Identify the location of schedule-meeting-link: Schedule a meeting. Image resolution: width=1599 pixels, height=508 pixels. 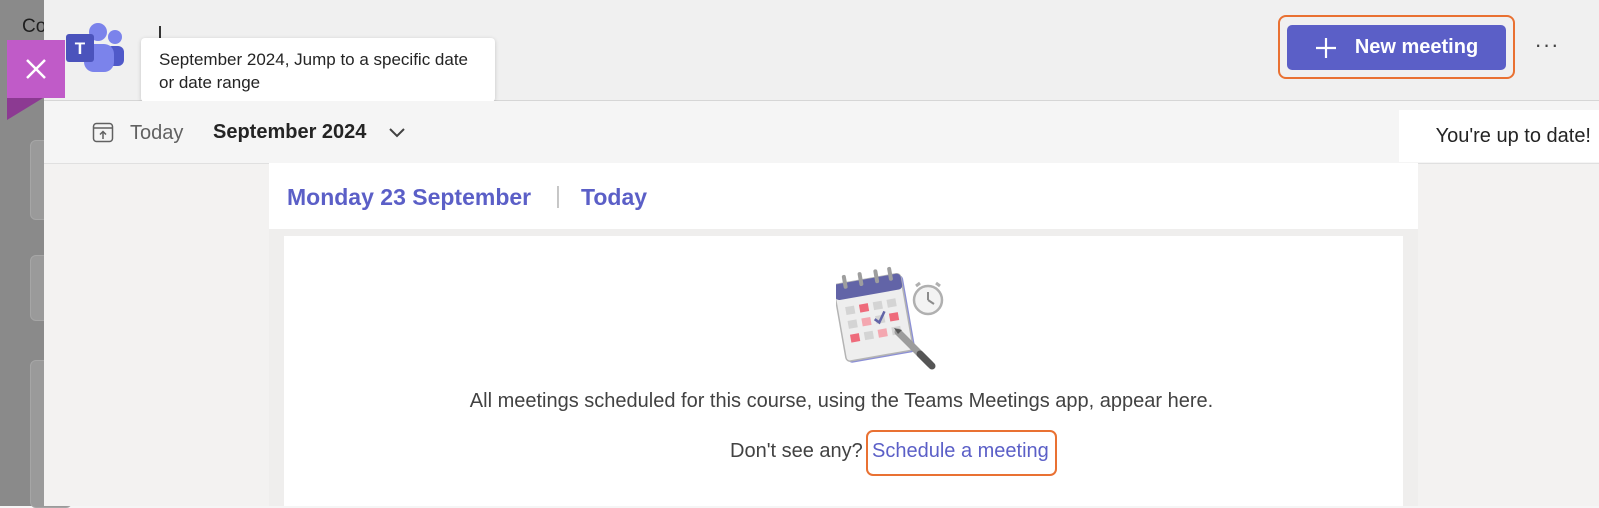
(960, 451).